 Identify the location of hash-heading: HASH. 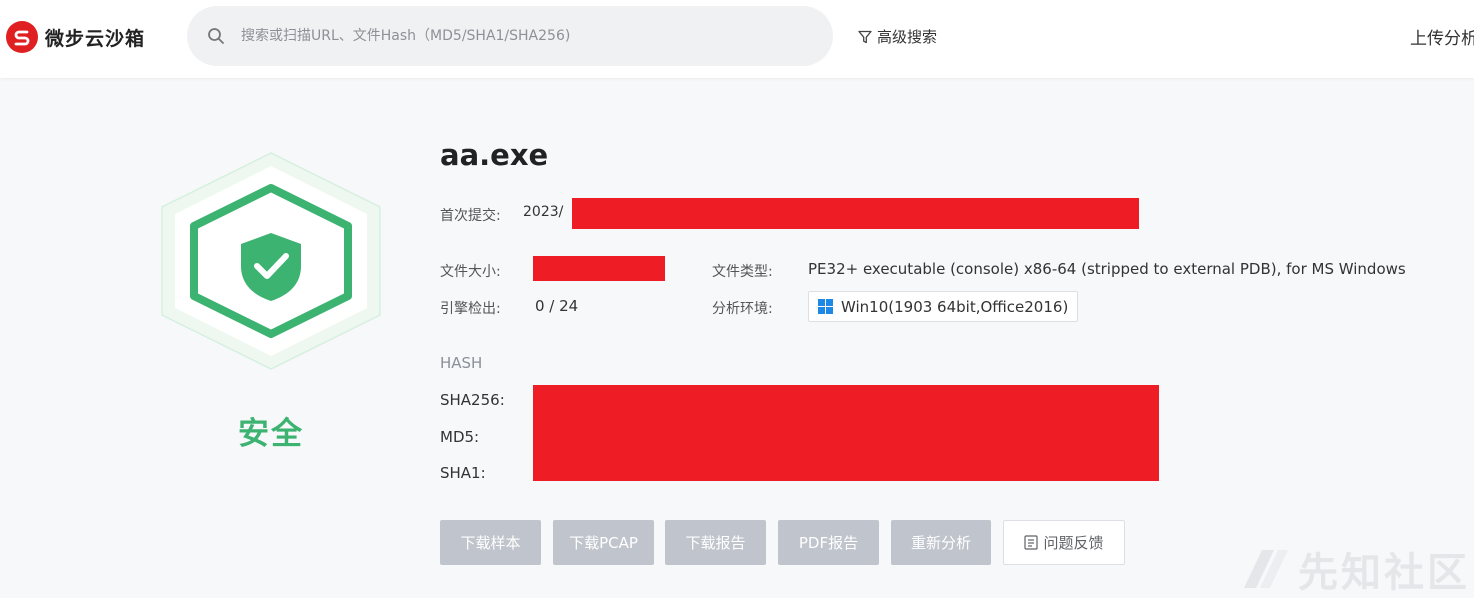
(461, 363).